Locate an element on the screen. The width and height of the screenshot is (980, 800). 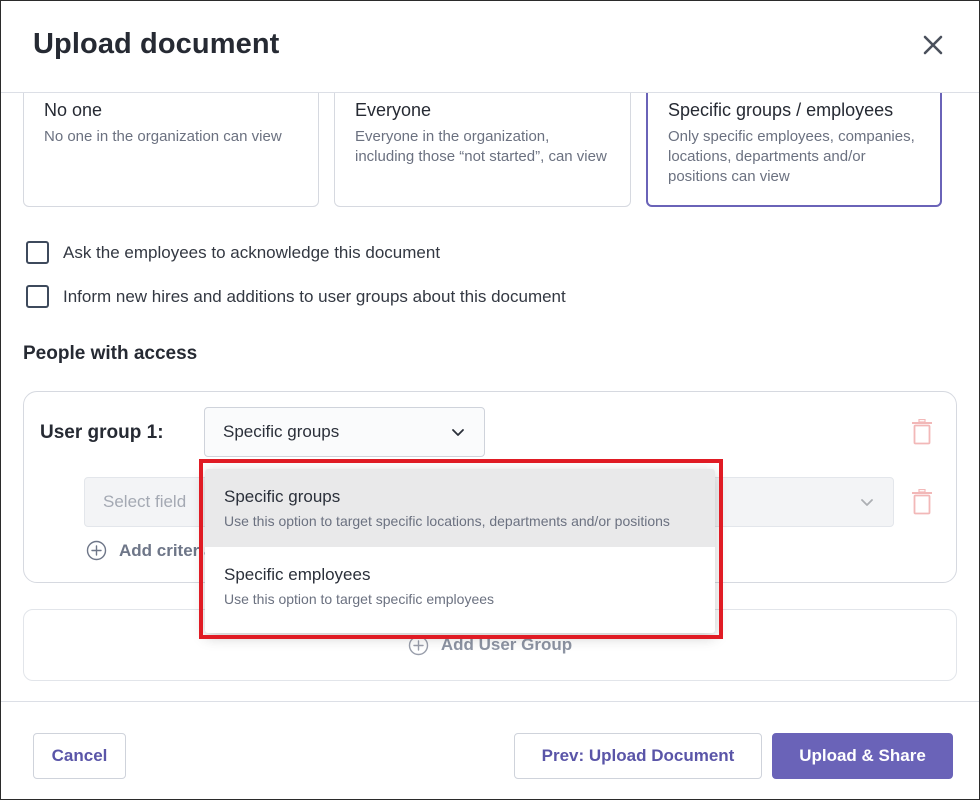
people-with-access-title: People with access is located at coordinates (110, 353).